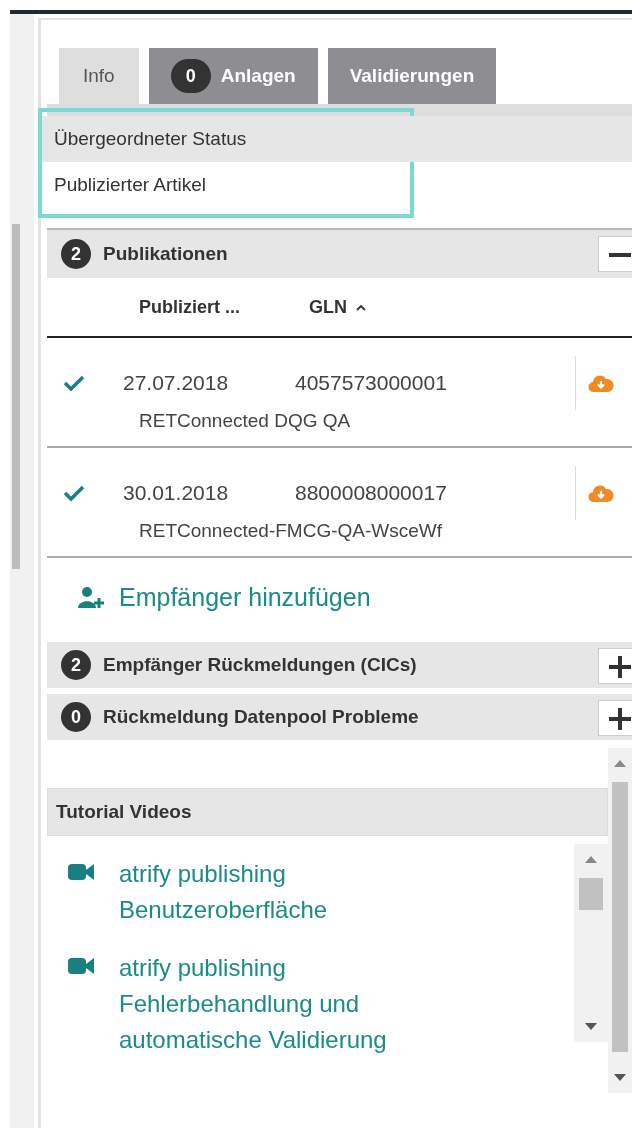 This screenshot has height=1128, width=632. What do you see at coordinates (327, 812) in the screenshot?
I see `section-header: Tutorial Videos` at bounding box center [327, 812].